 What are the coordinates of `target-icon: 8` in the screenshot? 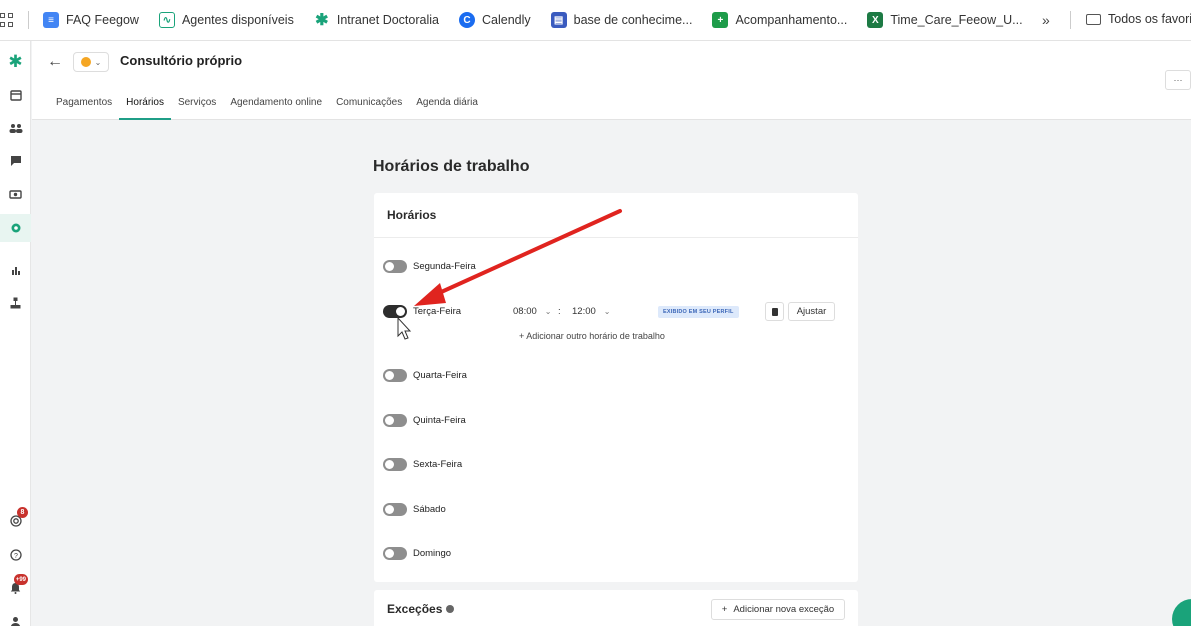 It's located at (15, 520).